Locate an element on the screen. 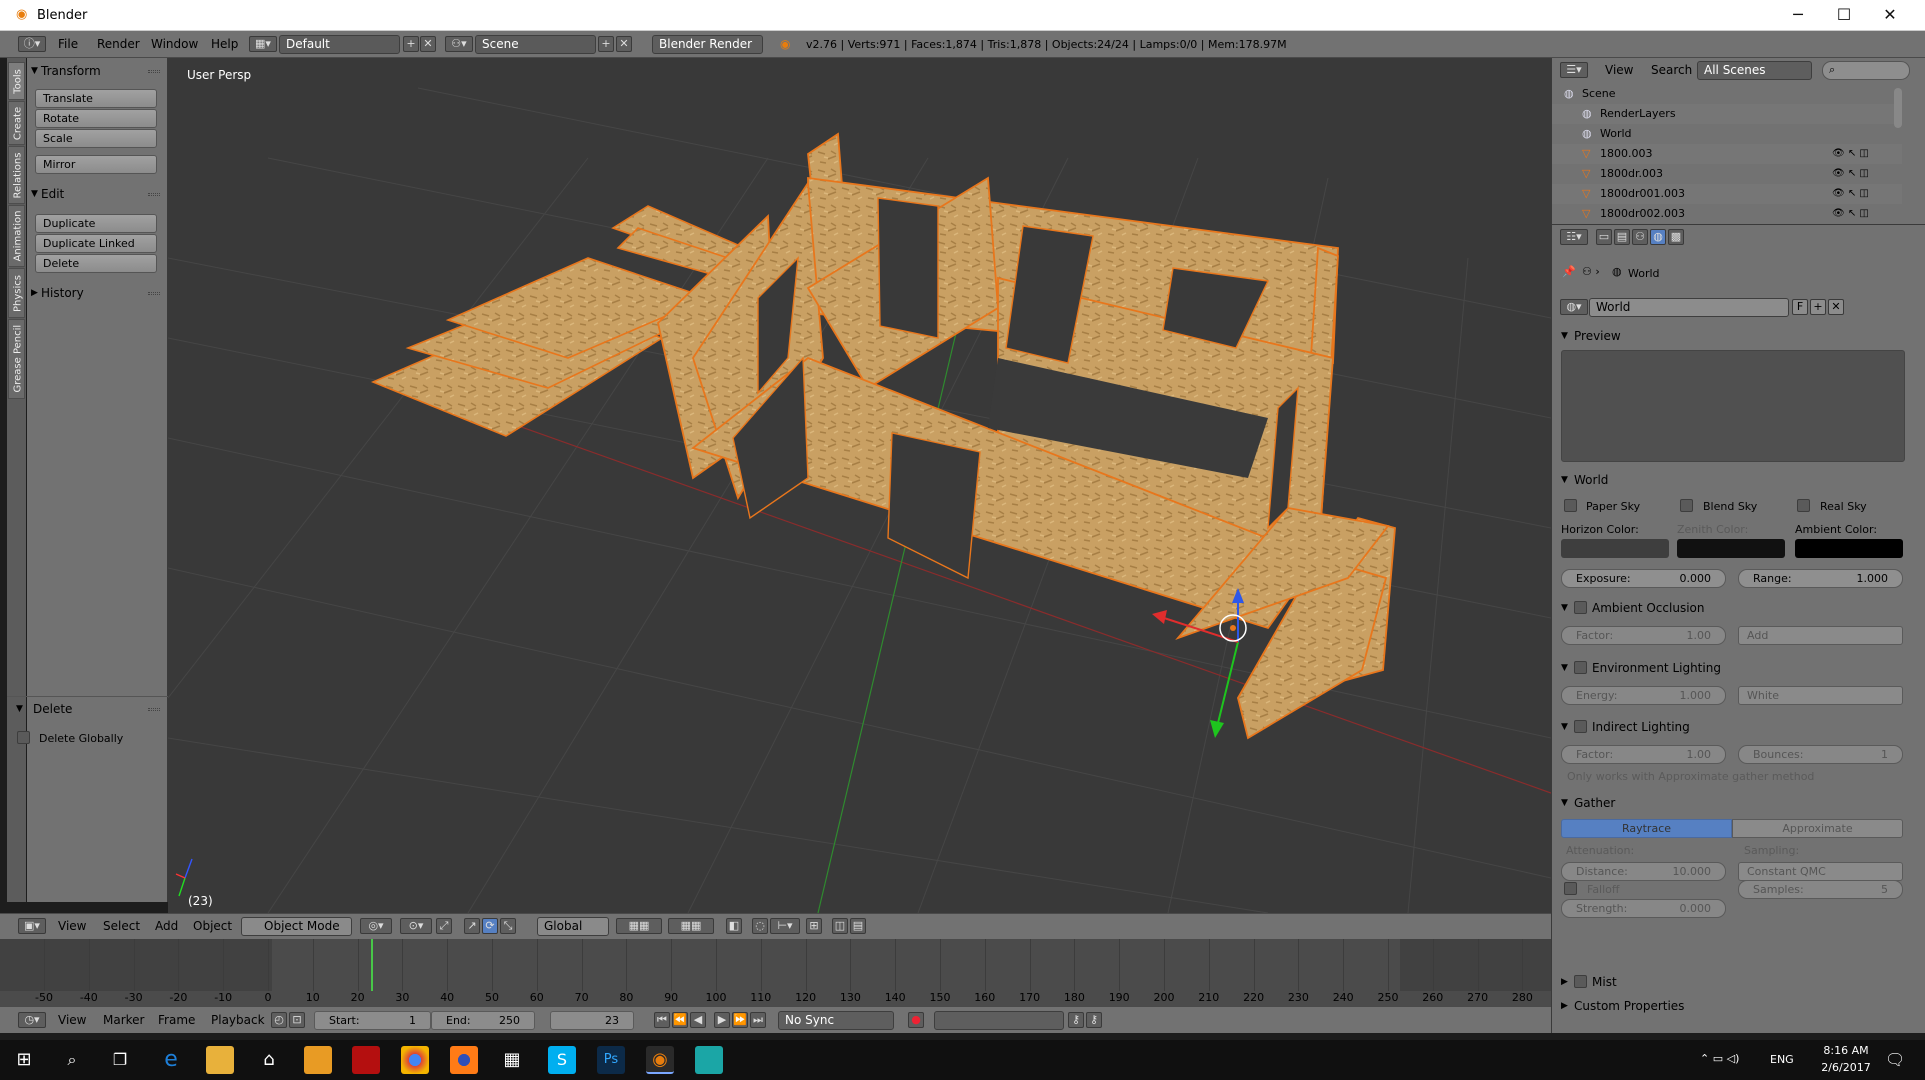 The width and height of the screenshot is (1925, 1080). task-view-icon: ❐ is located at coordinates (120, 1060).